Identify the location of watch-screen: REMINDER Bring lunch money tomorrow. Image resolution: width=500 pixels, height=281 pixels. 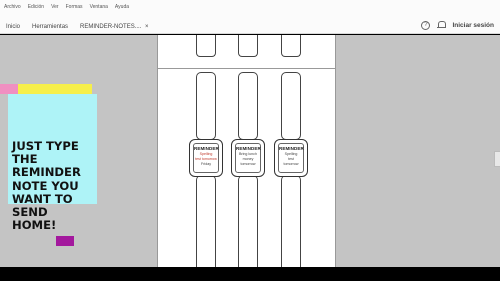
(248, 158).